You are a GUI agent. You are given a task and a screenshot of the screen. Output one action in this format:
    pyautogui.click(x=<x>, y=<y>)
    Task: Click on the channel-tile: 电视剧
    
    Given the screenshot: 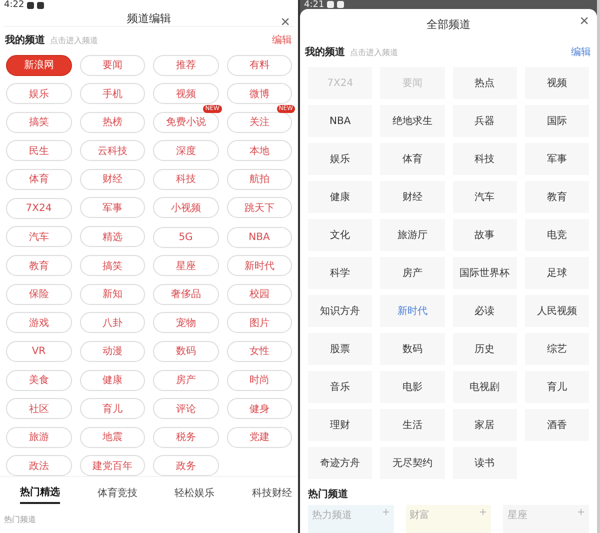 What is the action you would take?
    pyautogui.click(x=484, y=387)
    